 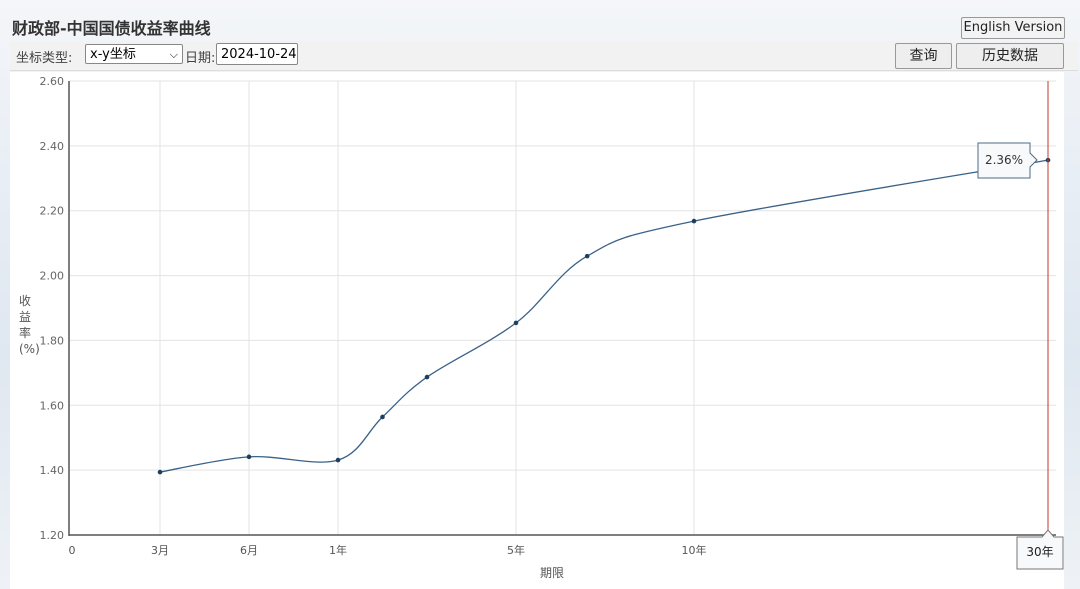 I want to click on x-tooltip-label: 30年, so click(x=1039, y=552).